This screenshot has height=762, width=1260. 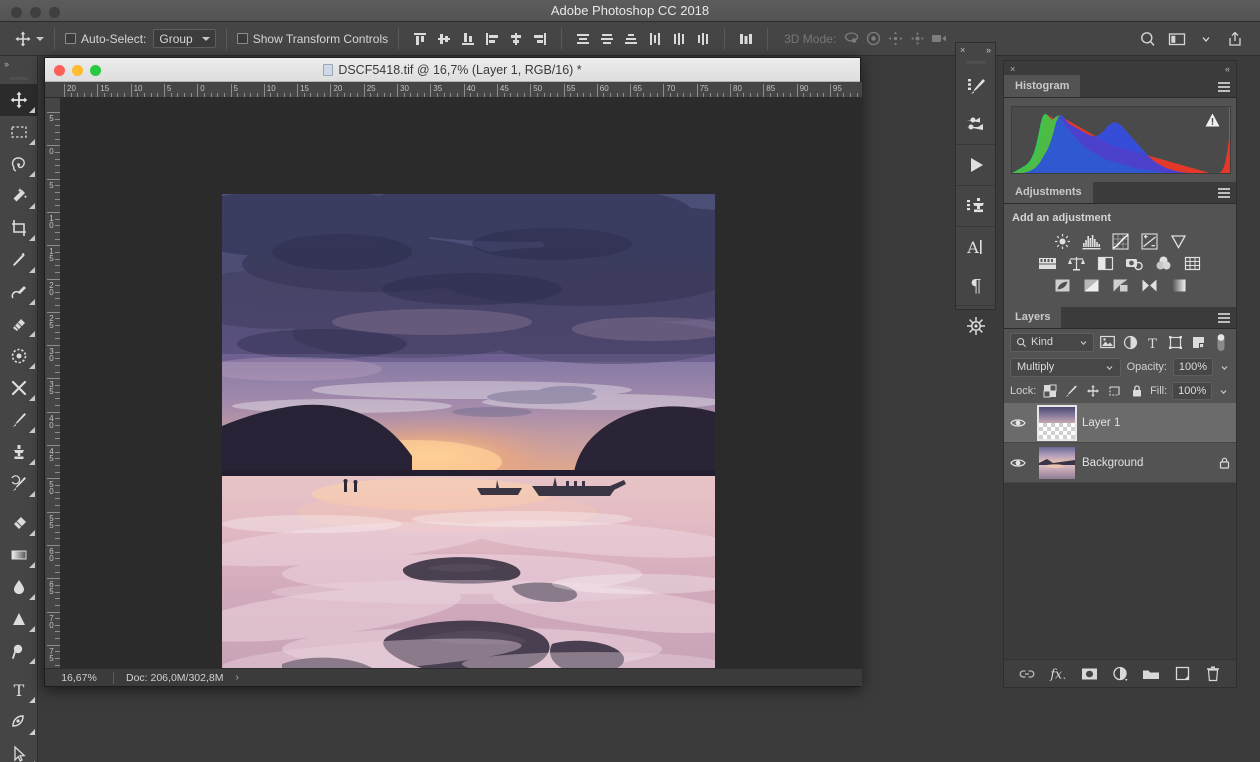 What do you see at coordinates (1107, 342) in the screenshot?
I see `filter-pixel-icon` at bounding box center [1107, 342].